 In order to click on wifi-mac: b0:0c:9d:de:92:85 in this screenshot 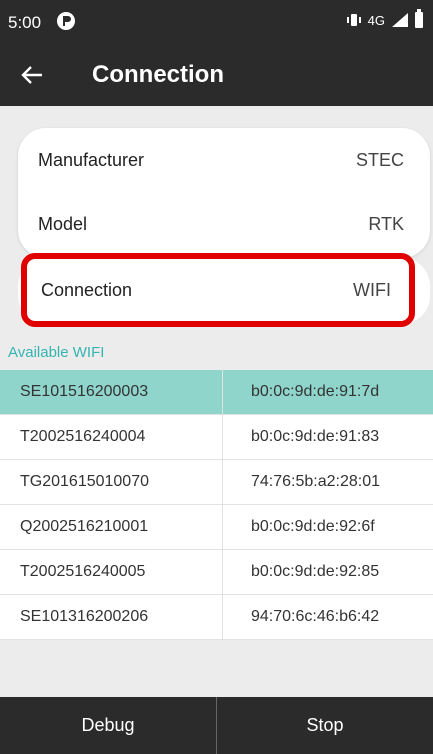, I will do `click(327, 572)`.